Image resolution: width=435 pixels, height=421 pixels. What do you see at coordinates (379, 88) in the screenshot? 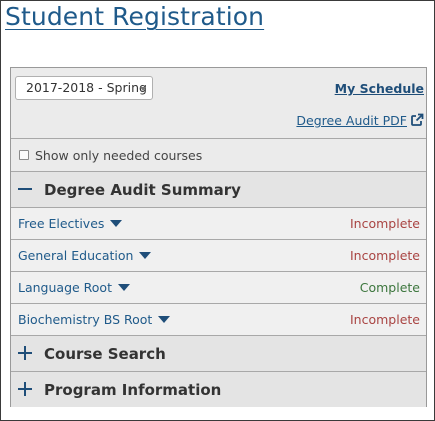
I see `my-schedule-link: My Schedule` at bounding box center [379, 88].